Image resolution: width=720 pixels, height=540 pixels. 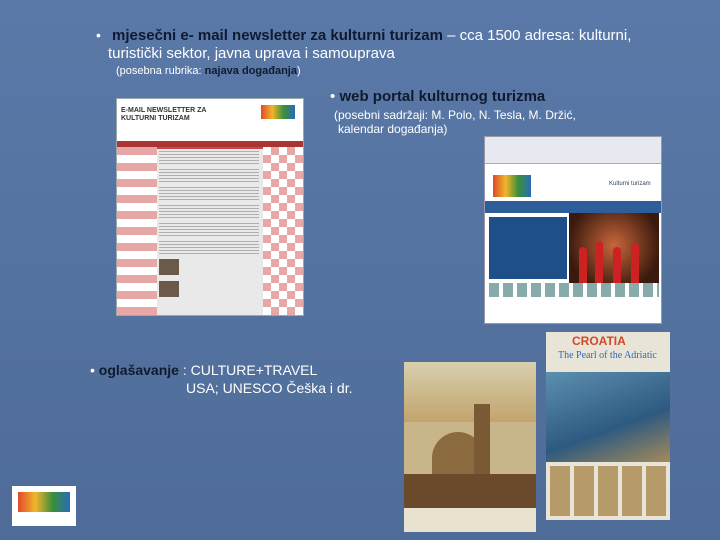 I want to click on item1-note-pre: (posebna rubrika:, so click(x=160, y=71).